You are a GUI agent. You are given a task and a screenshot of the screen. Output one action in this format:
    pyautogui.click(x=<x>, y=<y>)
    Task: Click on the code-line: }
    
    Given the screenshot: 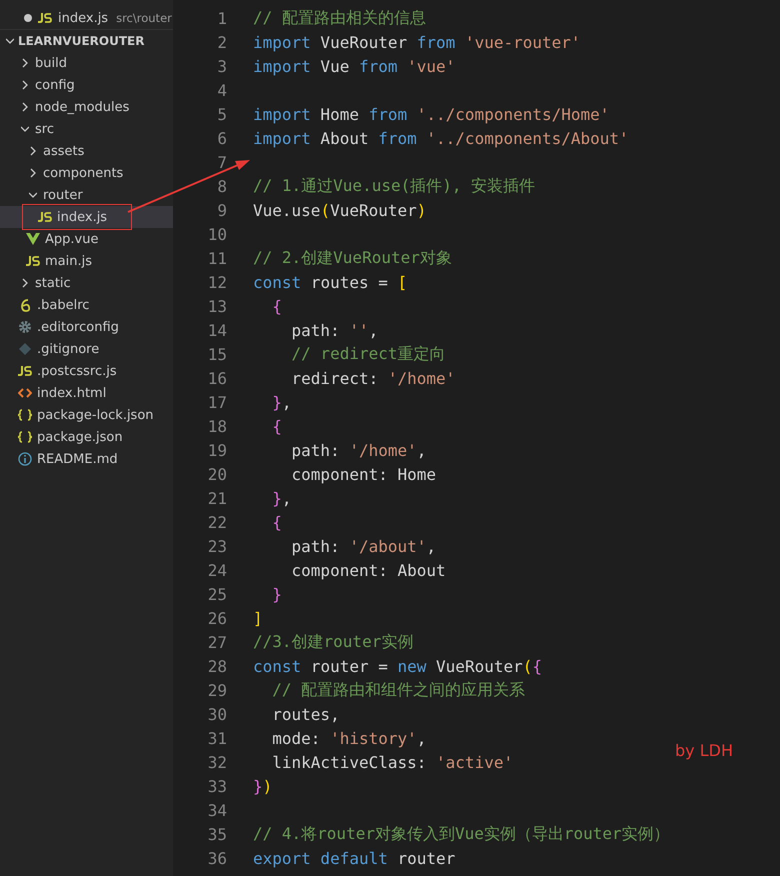 What is the action you would take?
    pyautogui.click(x=276, y=594)
    